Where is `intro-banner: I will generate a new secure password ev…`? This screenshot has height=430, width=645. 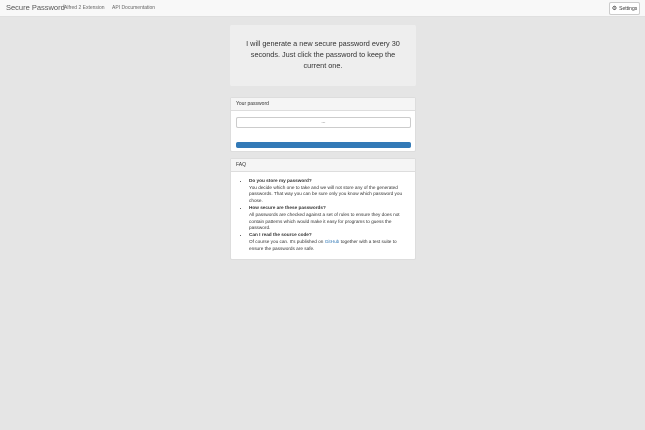 intro-banner: I will generate a new secure password ev… is located at coordinates (323, 55).